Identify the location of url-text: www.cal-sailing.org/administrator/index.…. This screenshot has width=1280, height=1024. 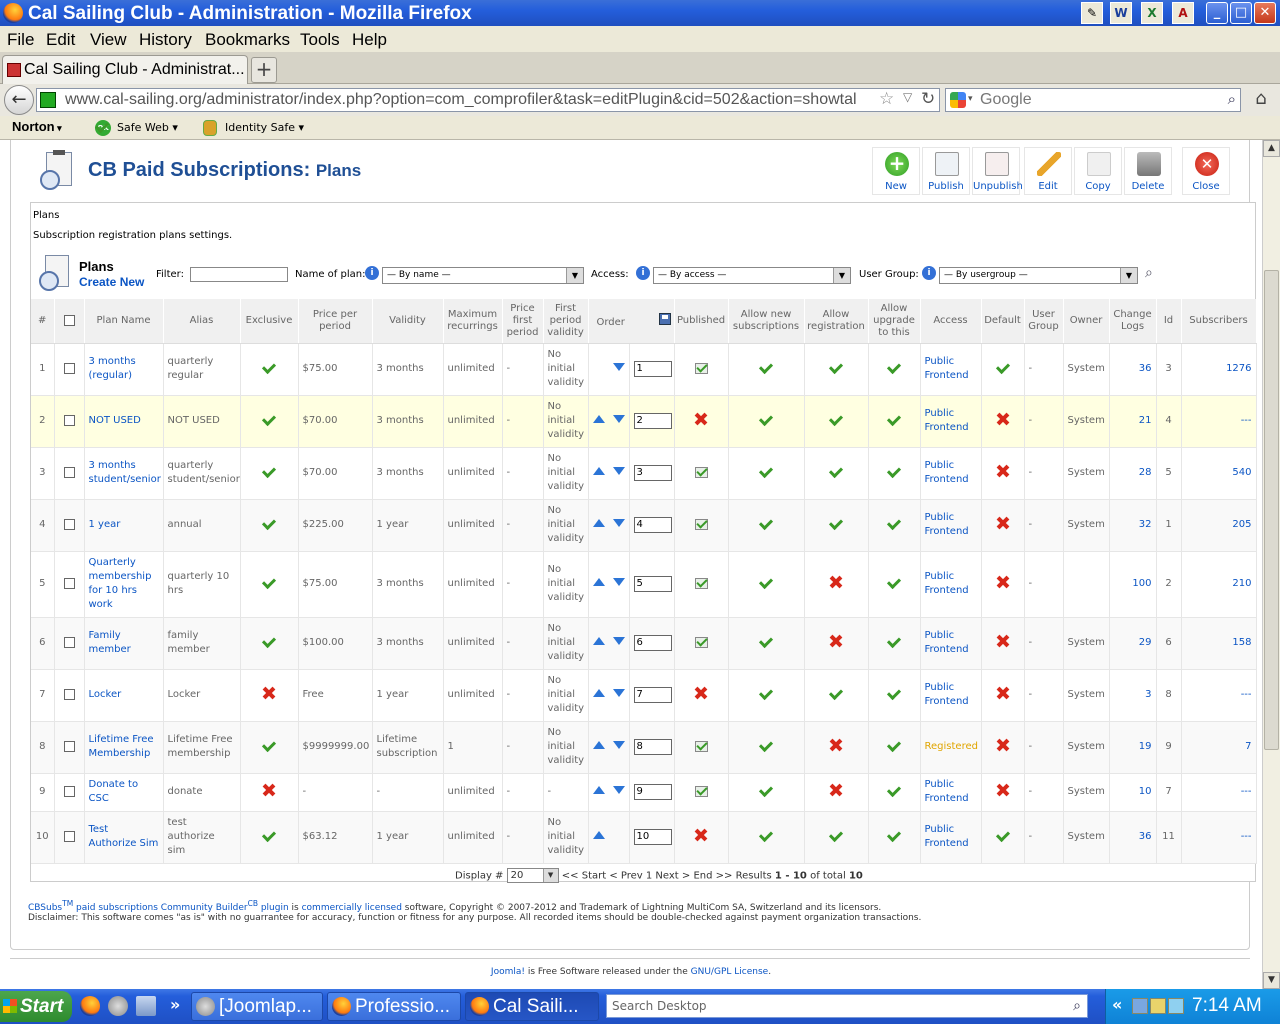
(475, 100).